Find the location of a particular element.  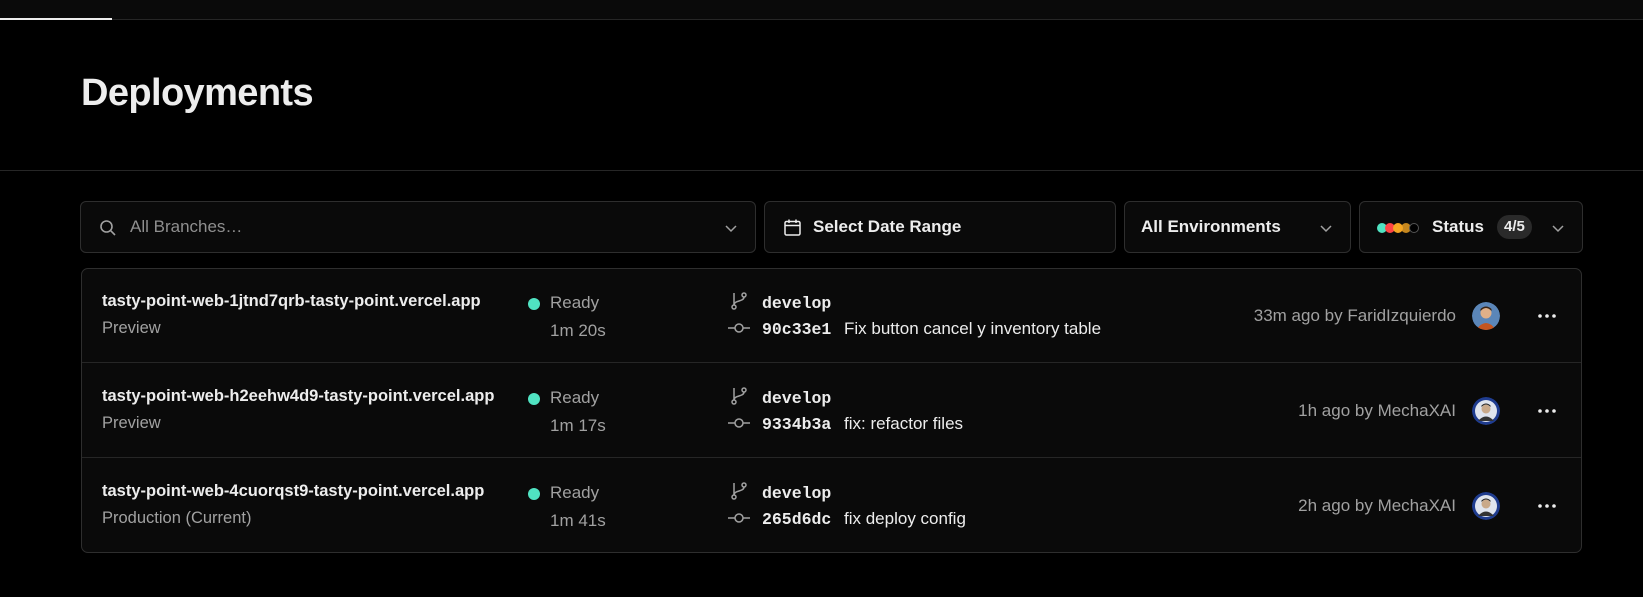

date-range-filter: Select Date Range is located at coordinates (940, 227).